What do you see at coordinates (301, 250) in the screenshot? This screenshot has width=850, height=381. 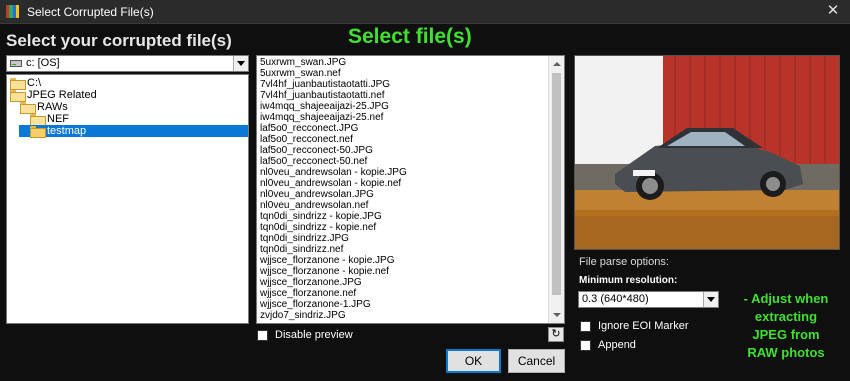 I see `file-list-item: tqn0di_sindrizz.nef` at bounding box center [301, 250].